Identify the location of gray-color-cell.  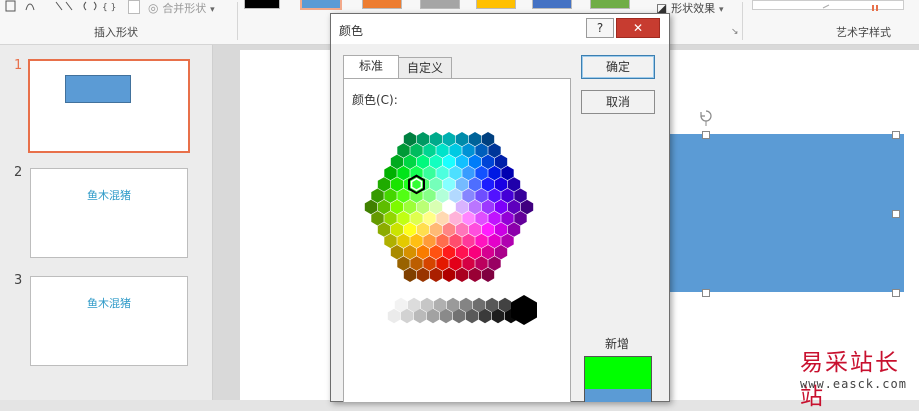
(394, 316).